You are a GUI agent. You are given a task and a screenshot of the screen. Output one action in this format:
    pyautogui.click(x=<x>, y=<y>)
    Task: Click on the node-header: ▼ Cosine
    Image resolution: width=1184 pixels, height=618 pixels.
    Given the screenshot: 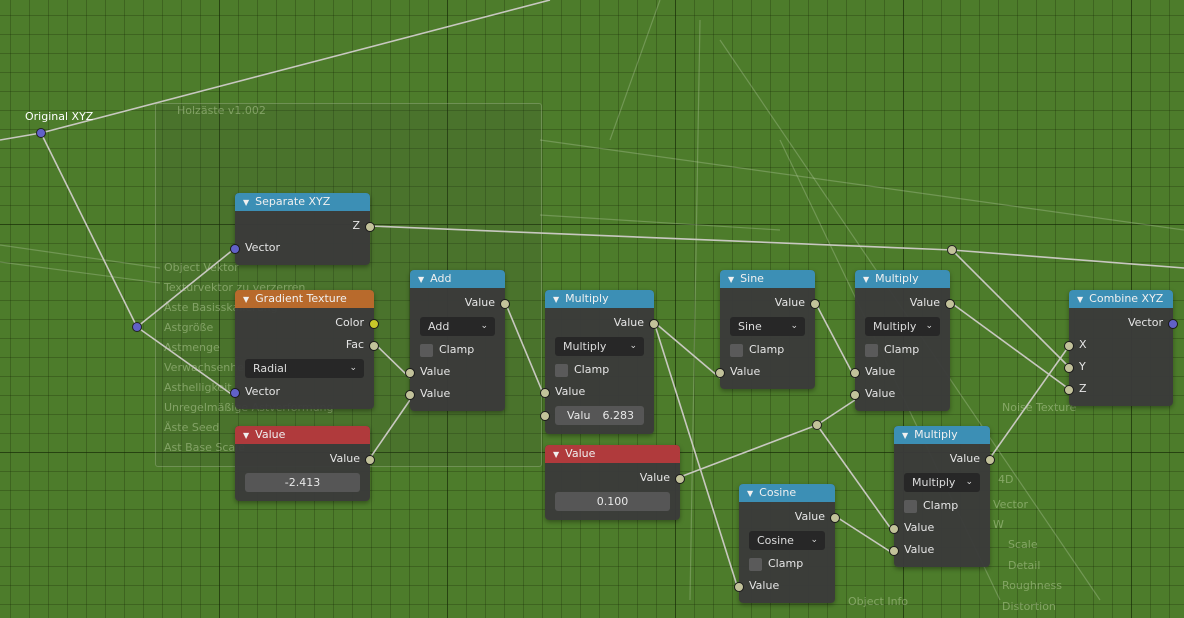 What is the action you would take?
    pyautogui.click(x=787, y=493)
    